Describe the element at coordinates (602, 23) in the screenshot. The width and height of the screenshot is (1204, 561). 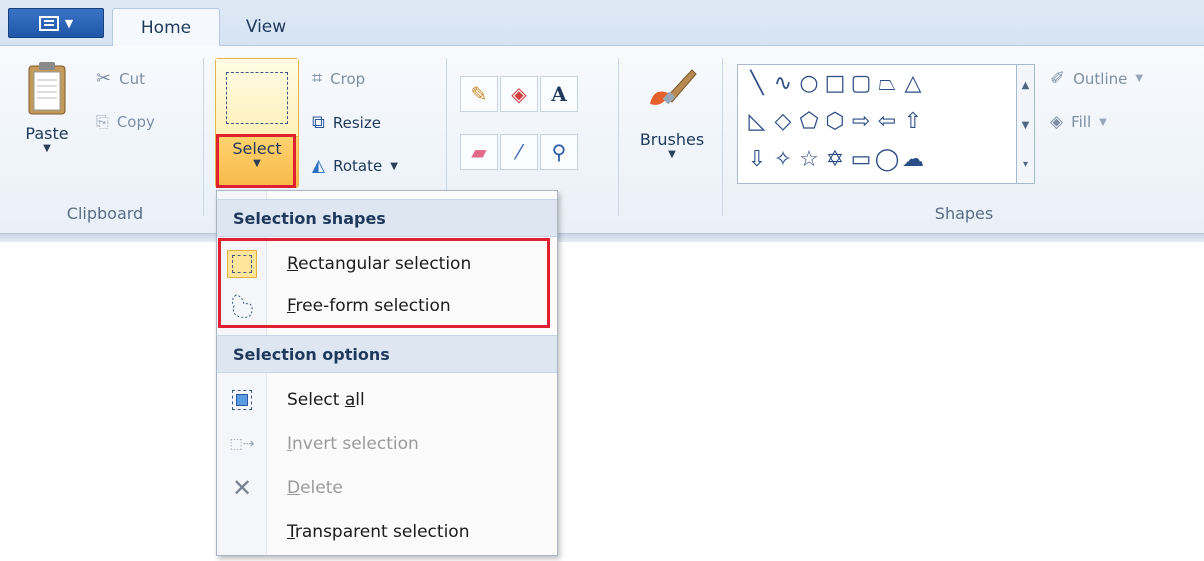
I see `ribbon-tab-bar: ▼ Home View` at that location.